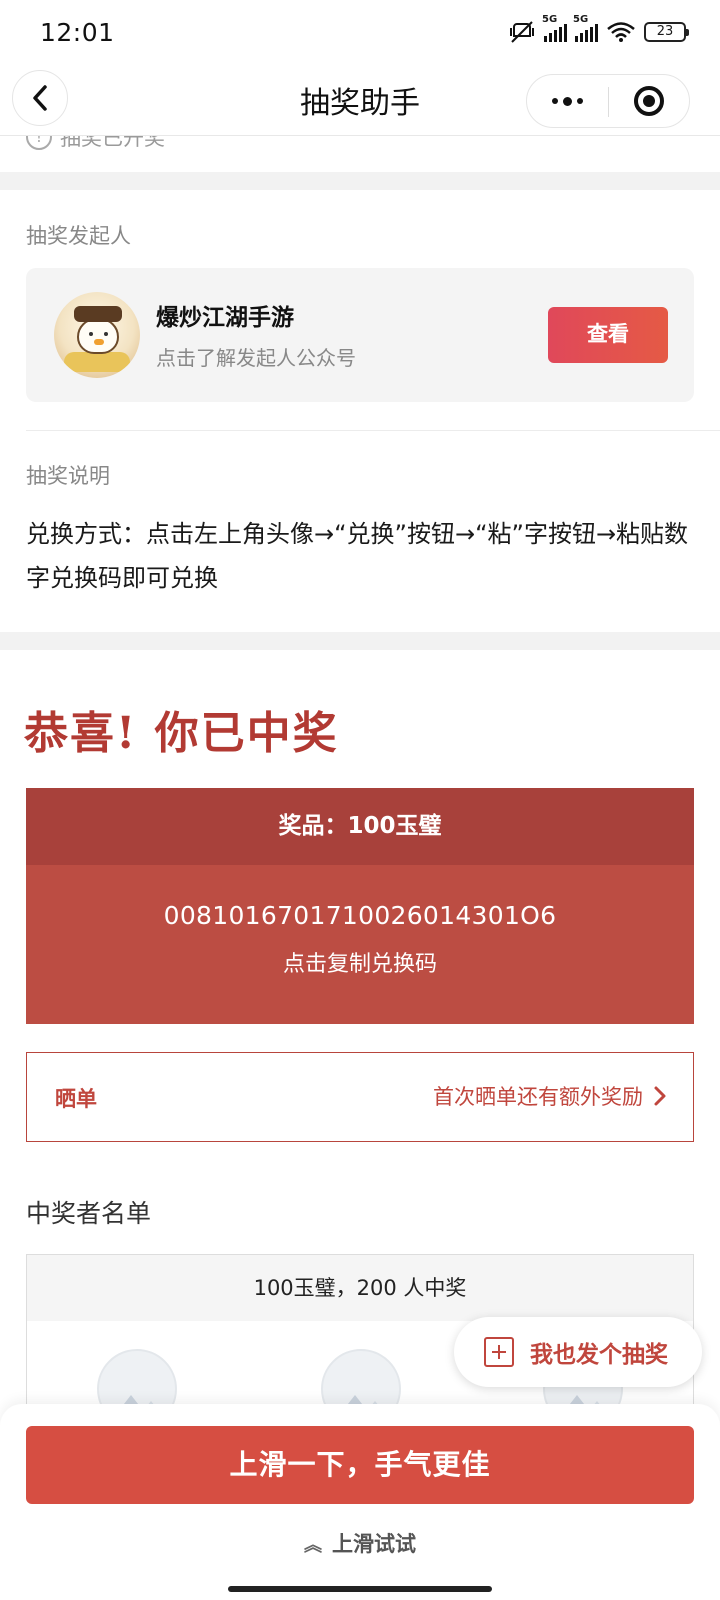  What do you see at coordinates (68, 476) in the screenshot?
I see `description-section-label: 抽奖说明` at bounding box center [68, 476].